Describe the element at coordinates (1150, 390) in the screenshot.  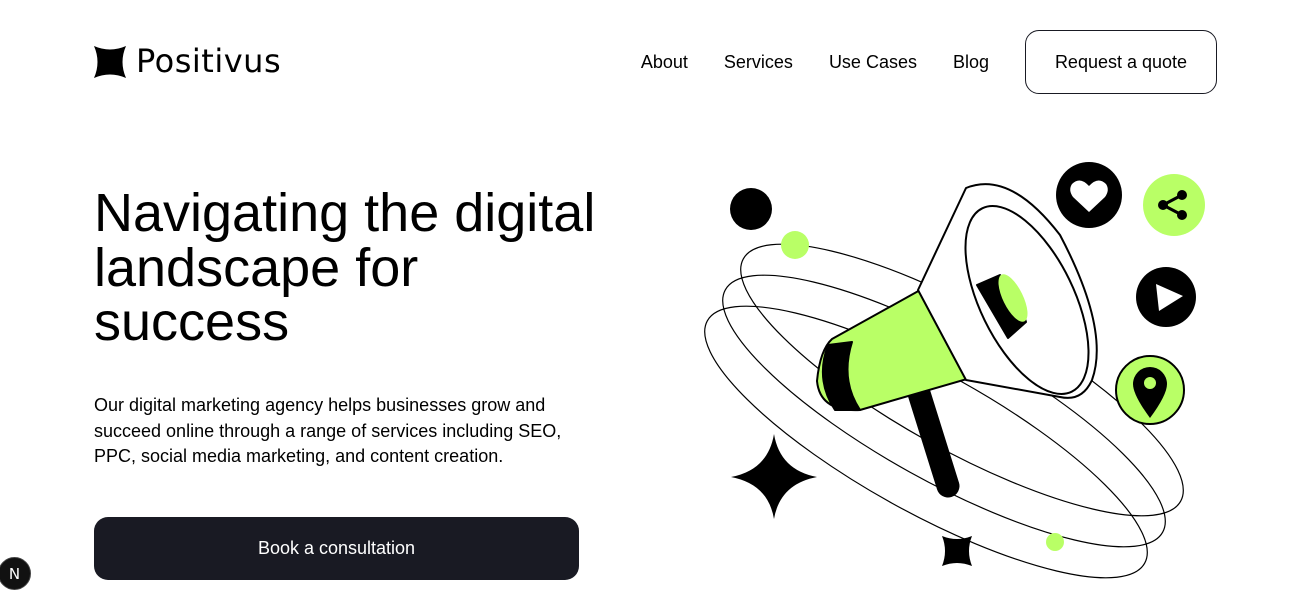
I see `location-pin-icon` at that location.